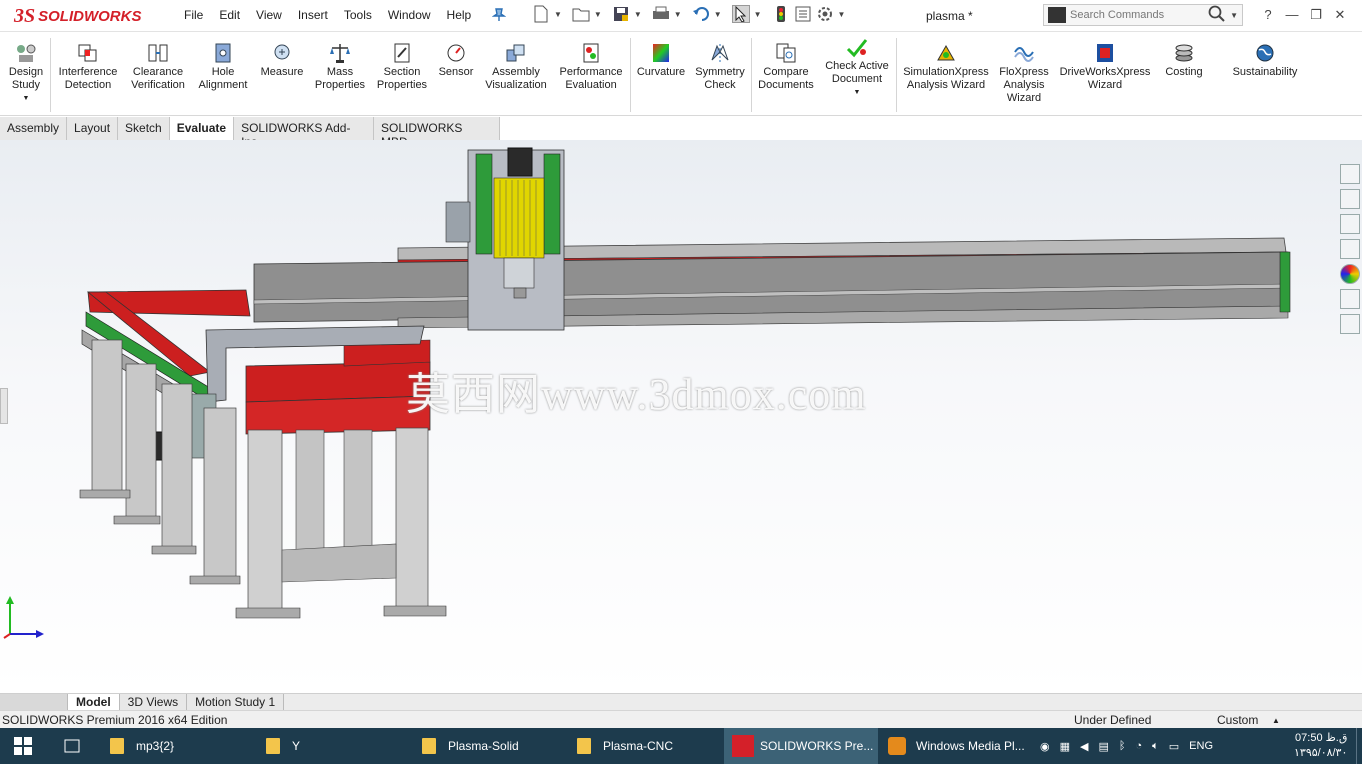  Describe the element at coordinates (1350, 224) in the screenshot. I see `file-explorer-icon` at that location.